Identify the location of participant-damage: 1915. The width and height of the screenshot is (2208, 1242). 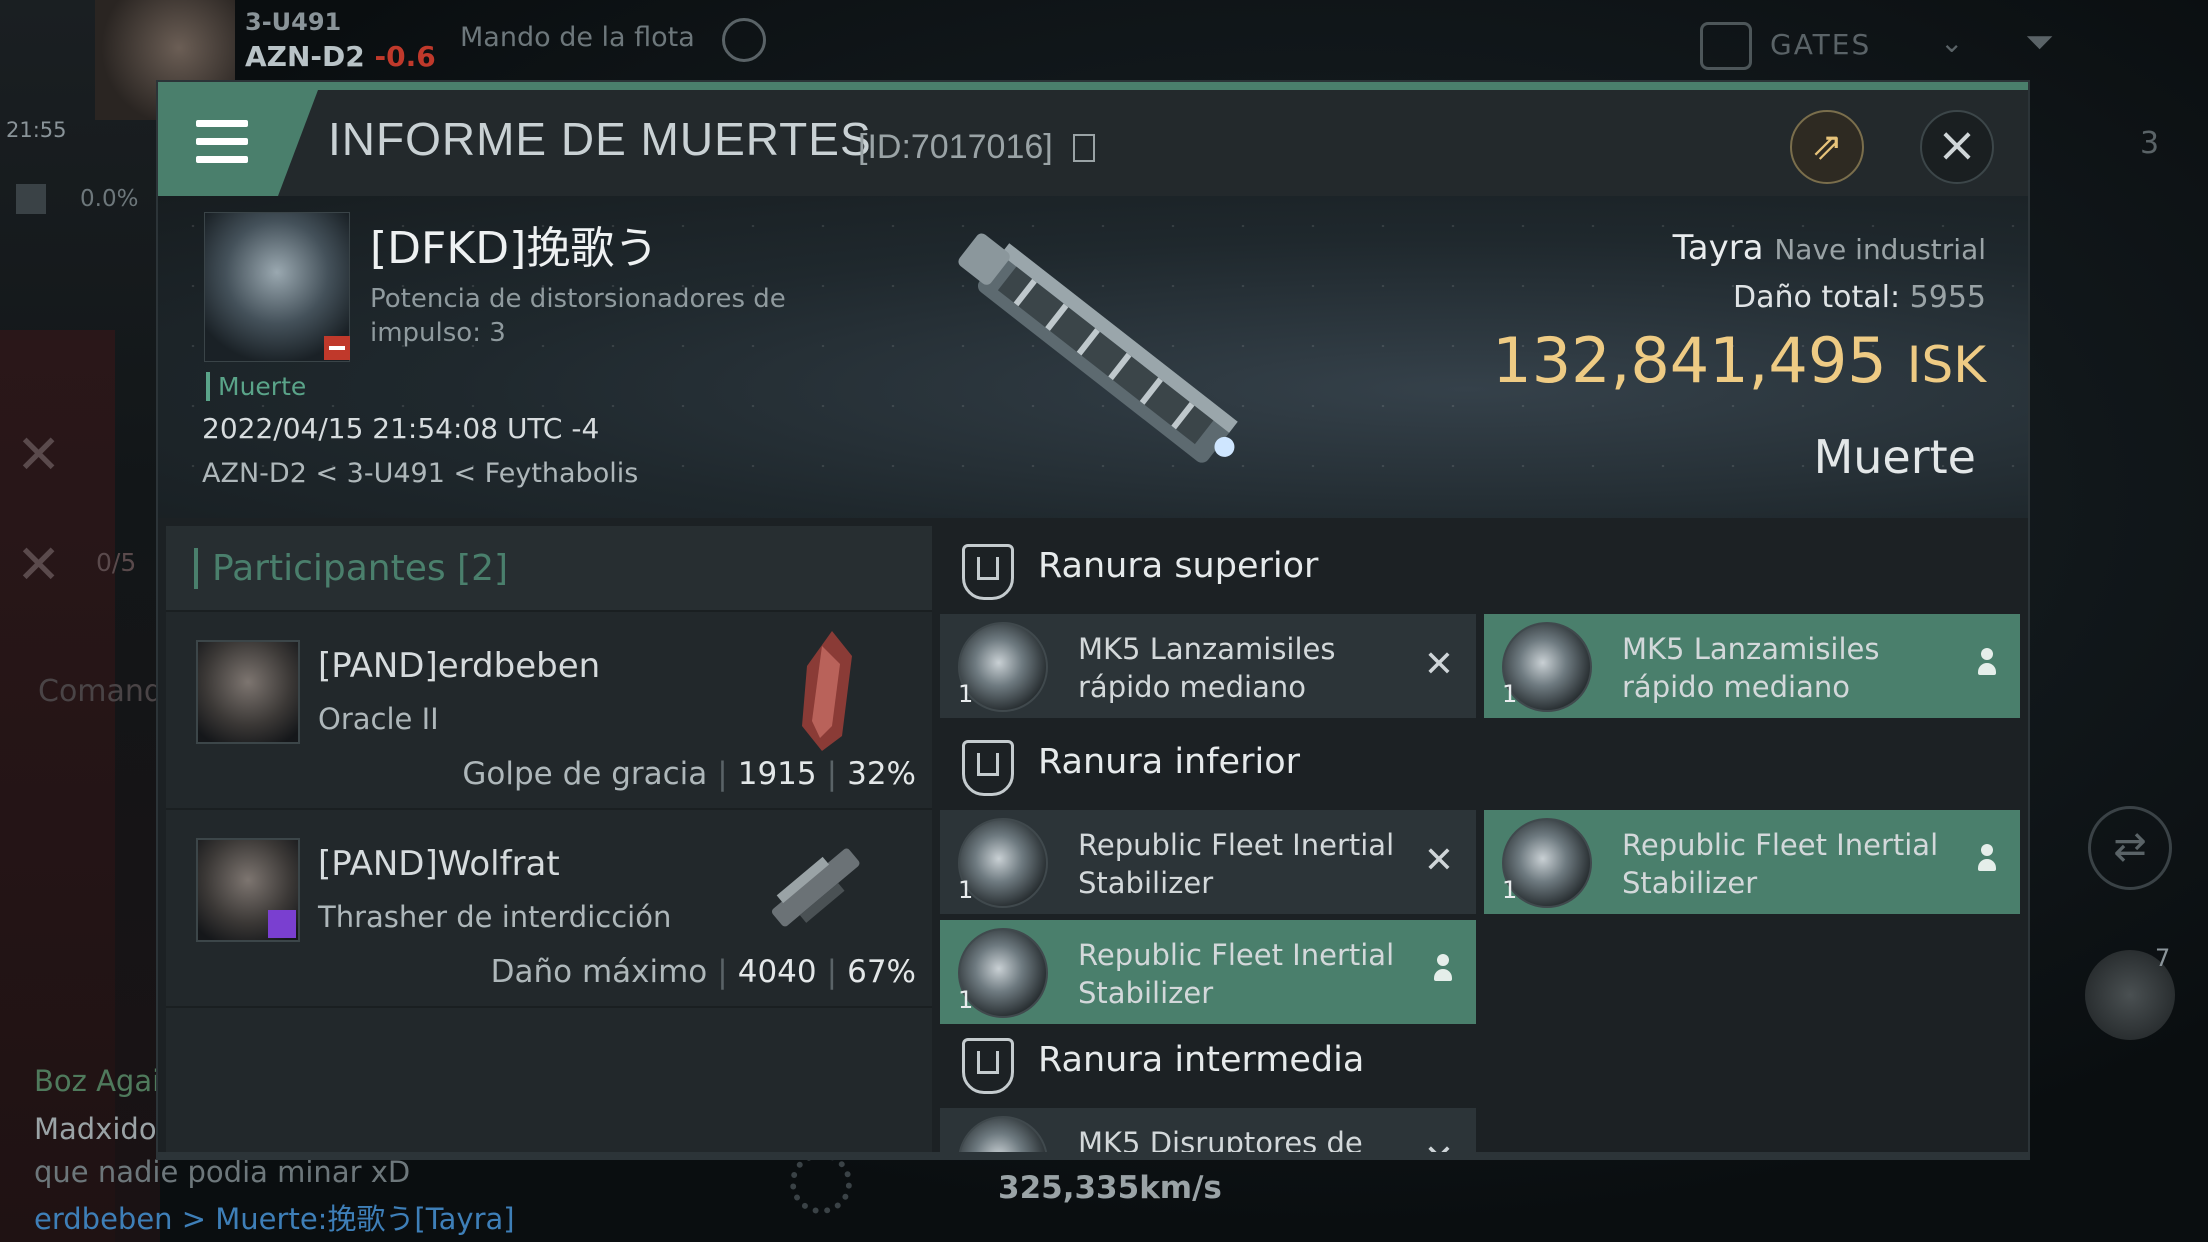
(777, 774).